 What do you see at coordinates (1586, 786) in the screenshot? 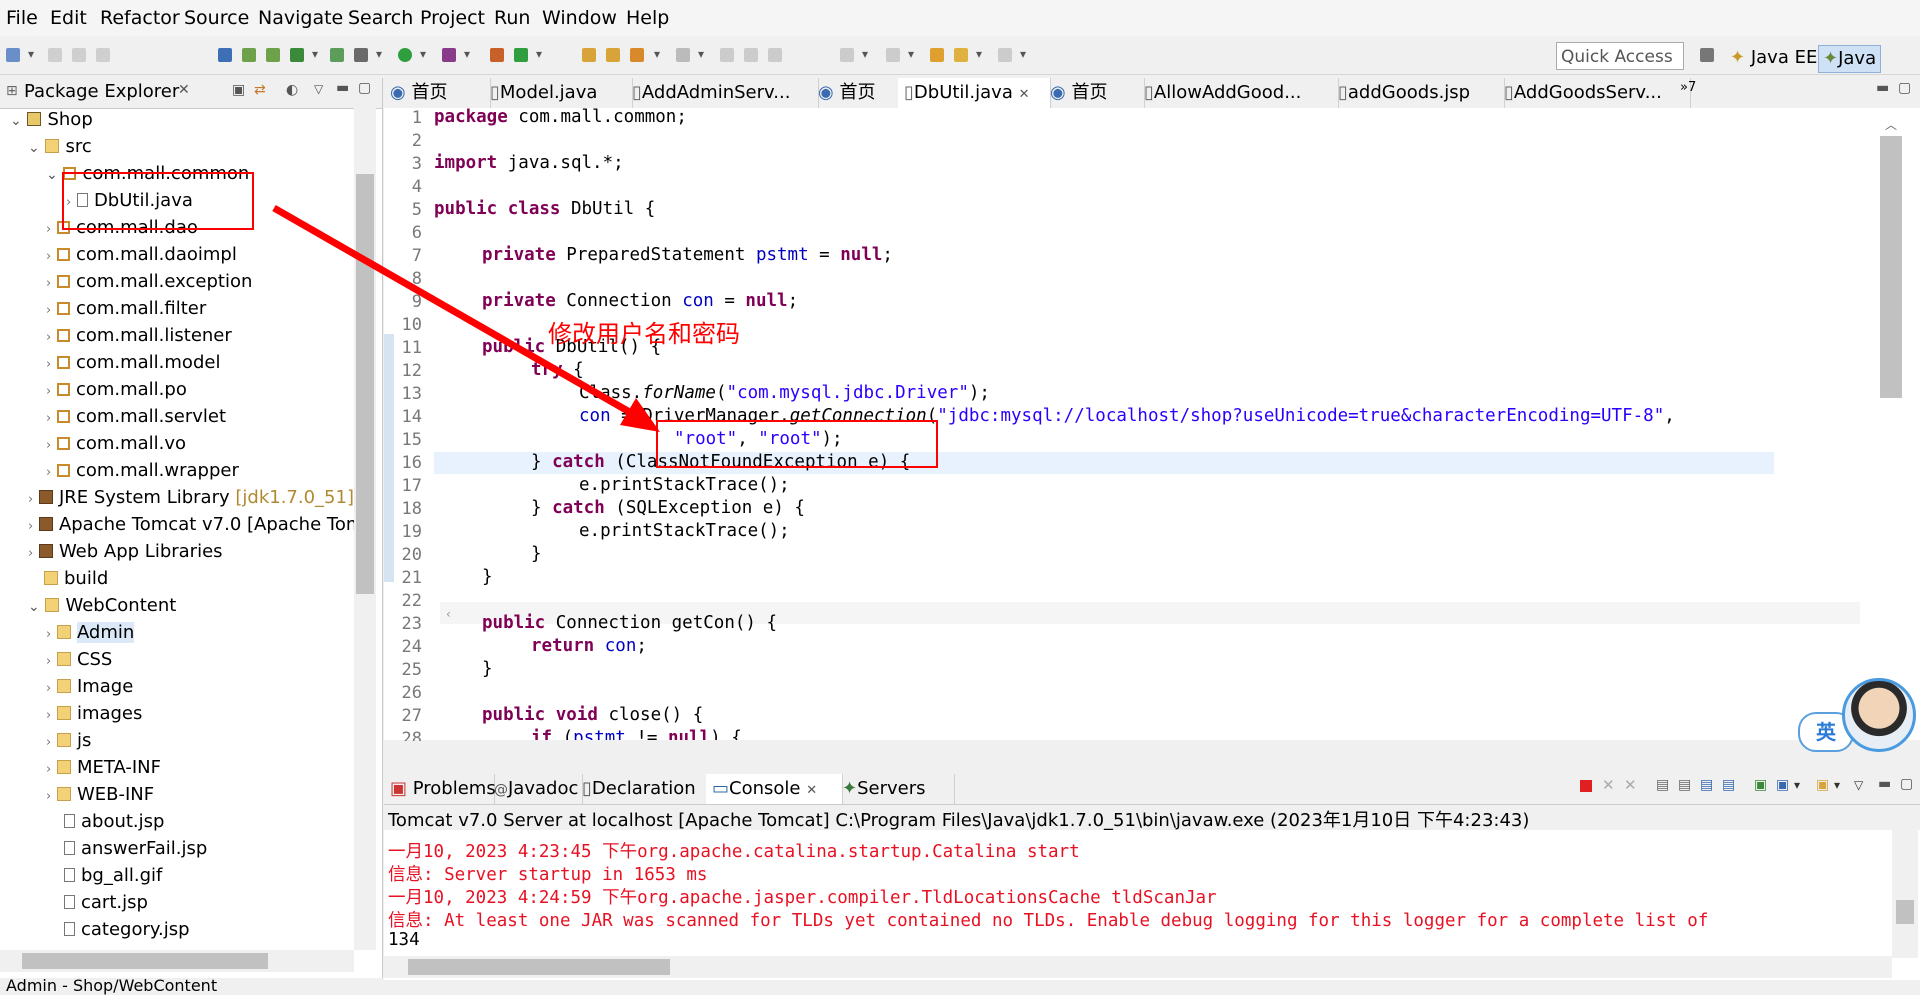
I see `terminate-icon` at bounding box center [1586, 786].